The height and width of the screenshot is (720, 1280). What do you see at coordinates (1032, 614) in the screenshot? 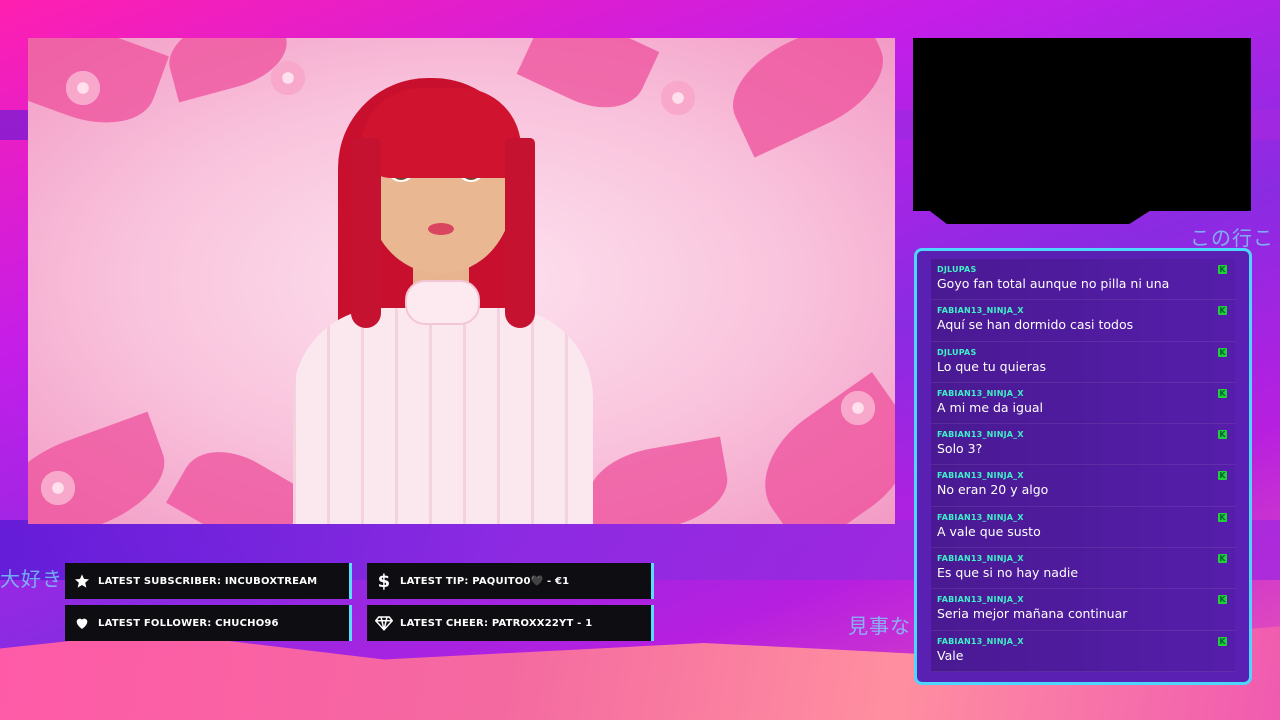
I see `chat-message-text: Seria mejor mañana continuar` at bounding box center [1032, 614].